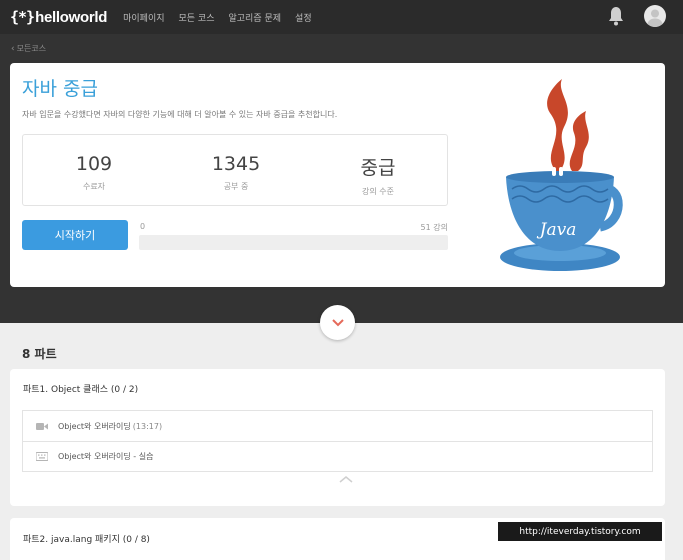  Describe the element at coordinates (75, 235) in the screenshot. I see `start-course-button: 시작하기` at that location.